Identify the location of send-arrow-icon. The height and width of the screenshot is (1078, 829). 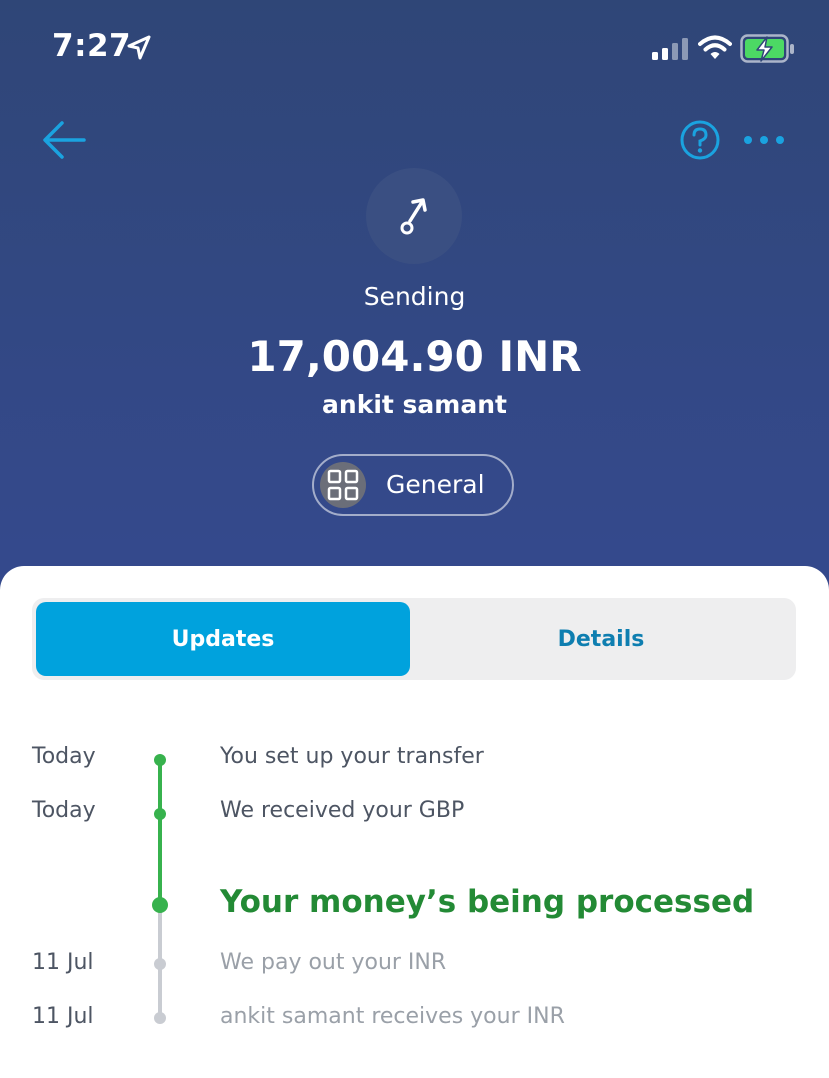
(413, 216).